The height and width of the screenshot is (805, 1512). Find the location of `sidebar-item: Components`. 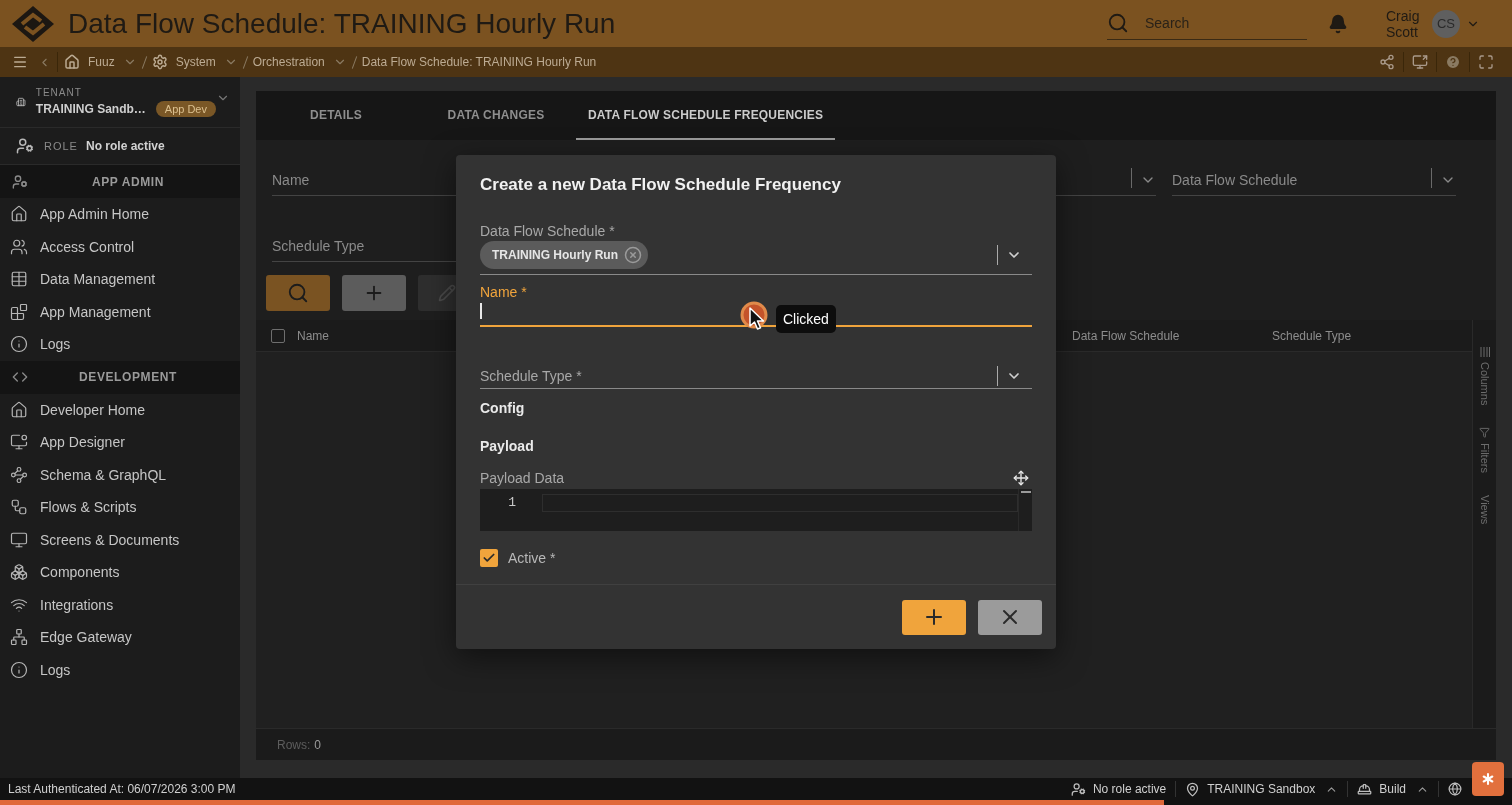

sidebar-item: Components is located at coordinates (120, 572).